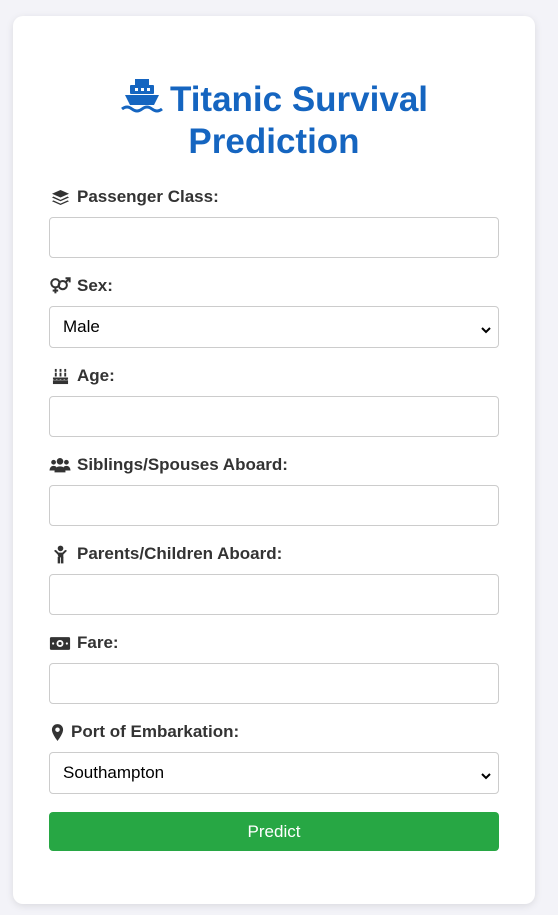 The width and height of the screenshot is (558, 915). Describe the element at coordinates (60, 465) in the screenshot. I see `users-icon` at that location.